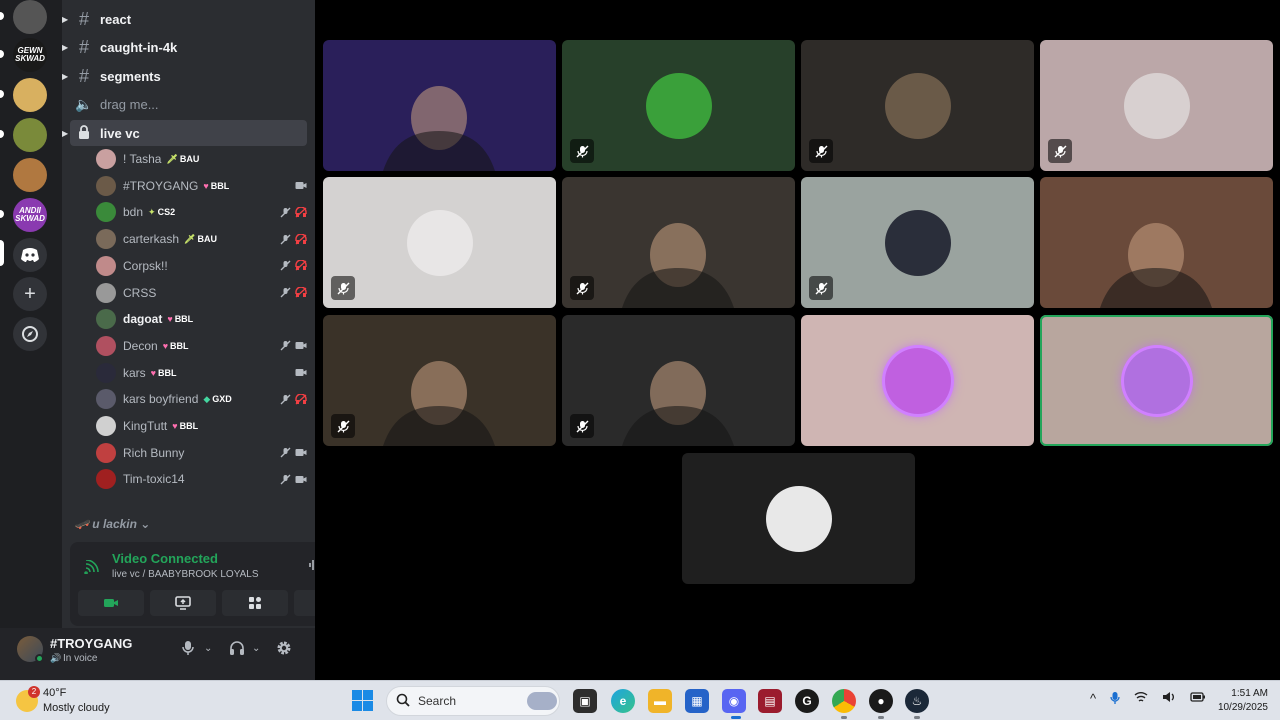 The width and height of the screenshot is (1280, 720). Describe the element at coordinates (881, 701) in the screenshot. I see `app-icon-dark: ●` at that location.